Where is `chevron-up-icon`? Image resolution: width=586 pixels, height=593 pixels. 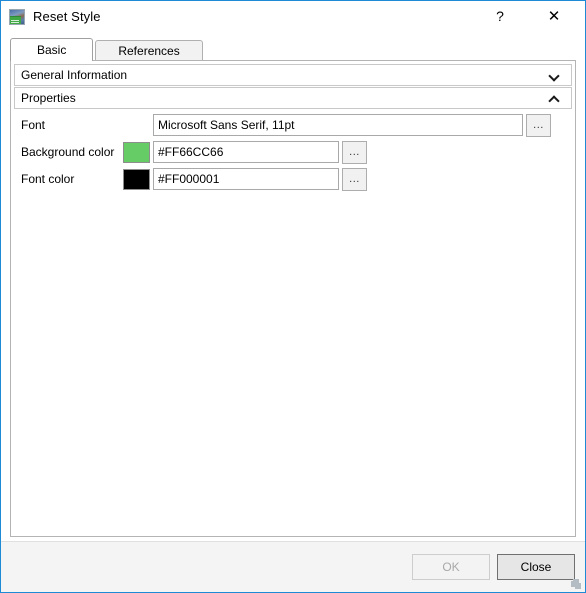
chevron-up-icon is located at coordinates (555, 98).